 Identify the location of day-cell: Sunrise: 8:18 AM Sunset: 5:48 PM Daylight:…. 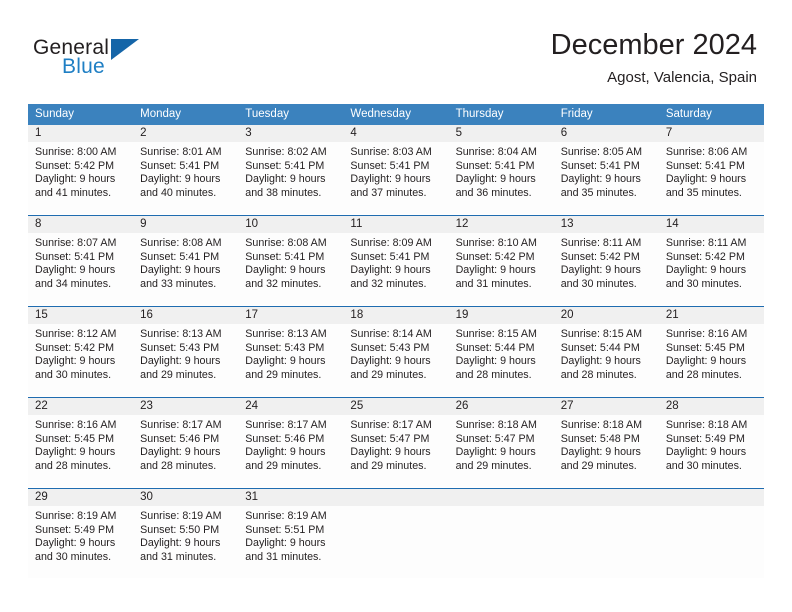
(606, 451).